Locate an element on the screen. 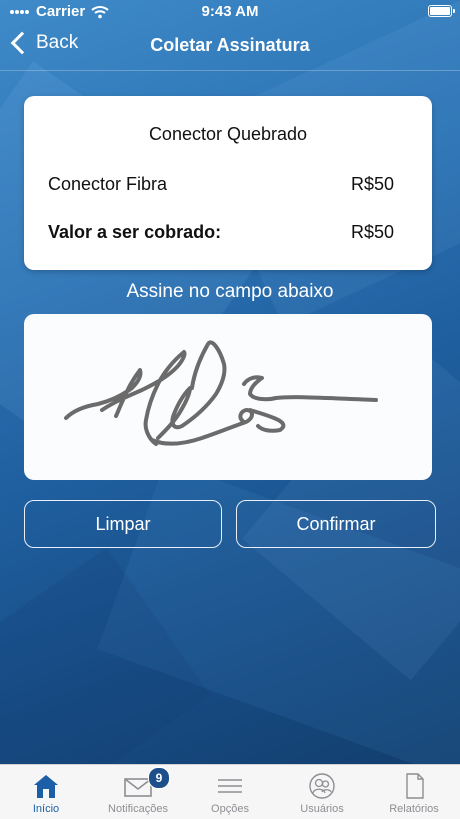  line-item-value: R$50 is located at coordinates (372, 184).